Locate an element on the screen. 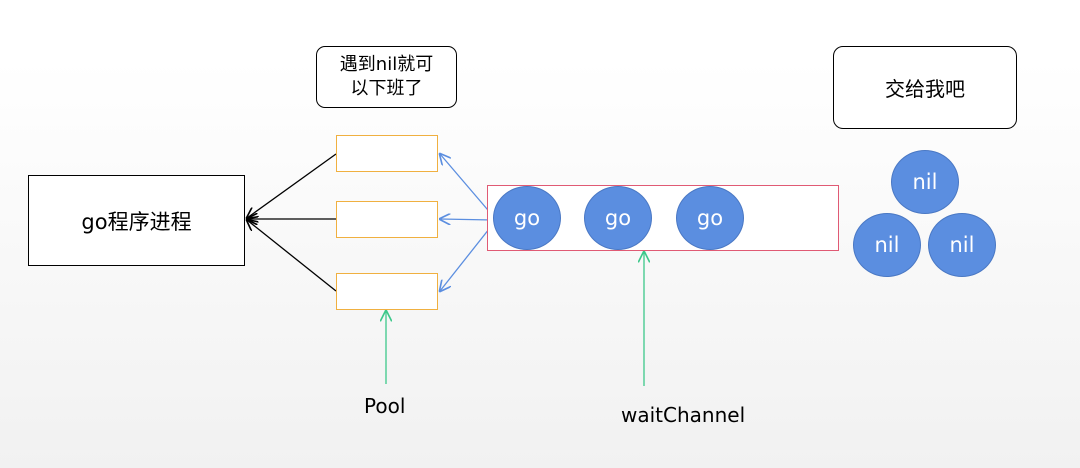  process-box: go程序进程 is located at coordinates (136, 220).